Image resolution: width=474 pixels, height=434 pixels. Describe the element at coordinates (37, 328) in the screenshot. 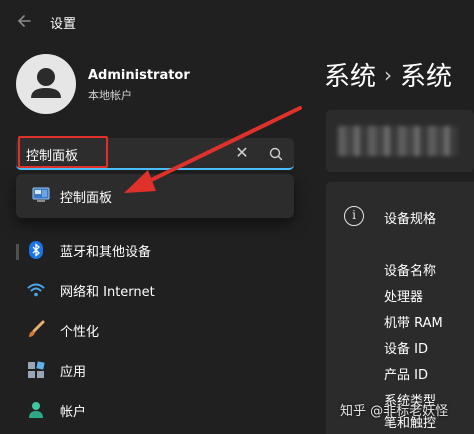

I see `brush-icon` at that location.